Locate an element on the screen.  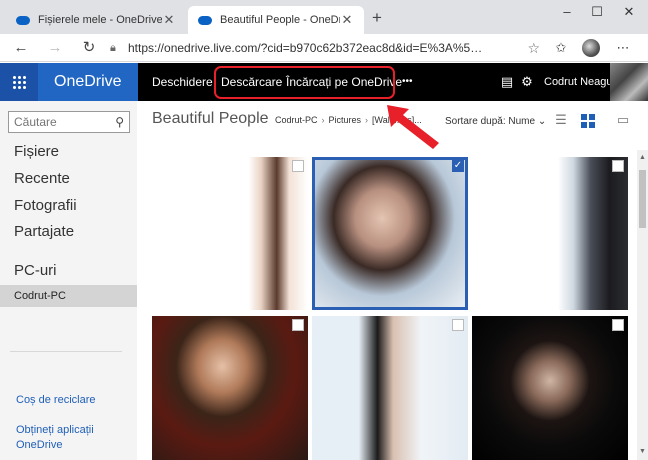
sidebar-item-files: Fișiere is located at coordinates (36, 151).